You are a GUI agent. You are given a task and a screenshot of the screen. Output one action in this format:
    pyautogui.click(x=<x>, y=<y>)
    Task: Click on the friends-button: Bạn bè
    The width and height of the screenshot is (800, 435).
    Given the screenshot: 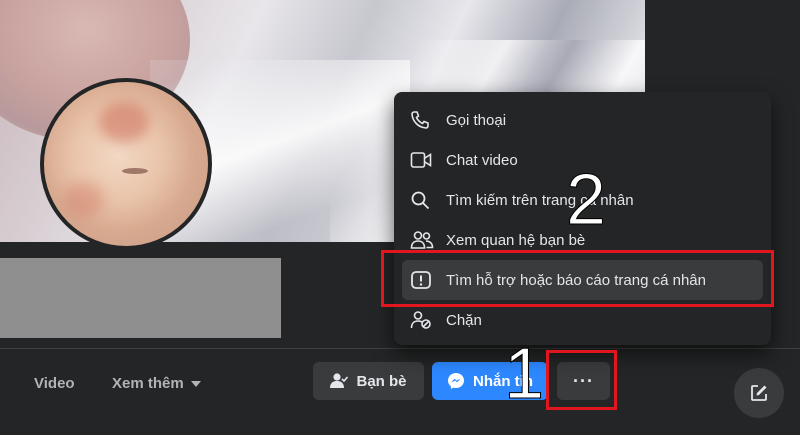 What is the action you would take?
    pyautogui.click(x=368, y=381)
    